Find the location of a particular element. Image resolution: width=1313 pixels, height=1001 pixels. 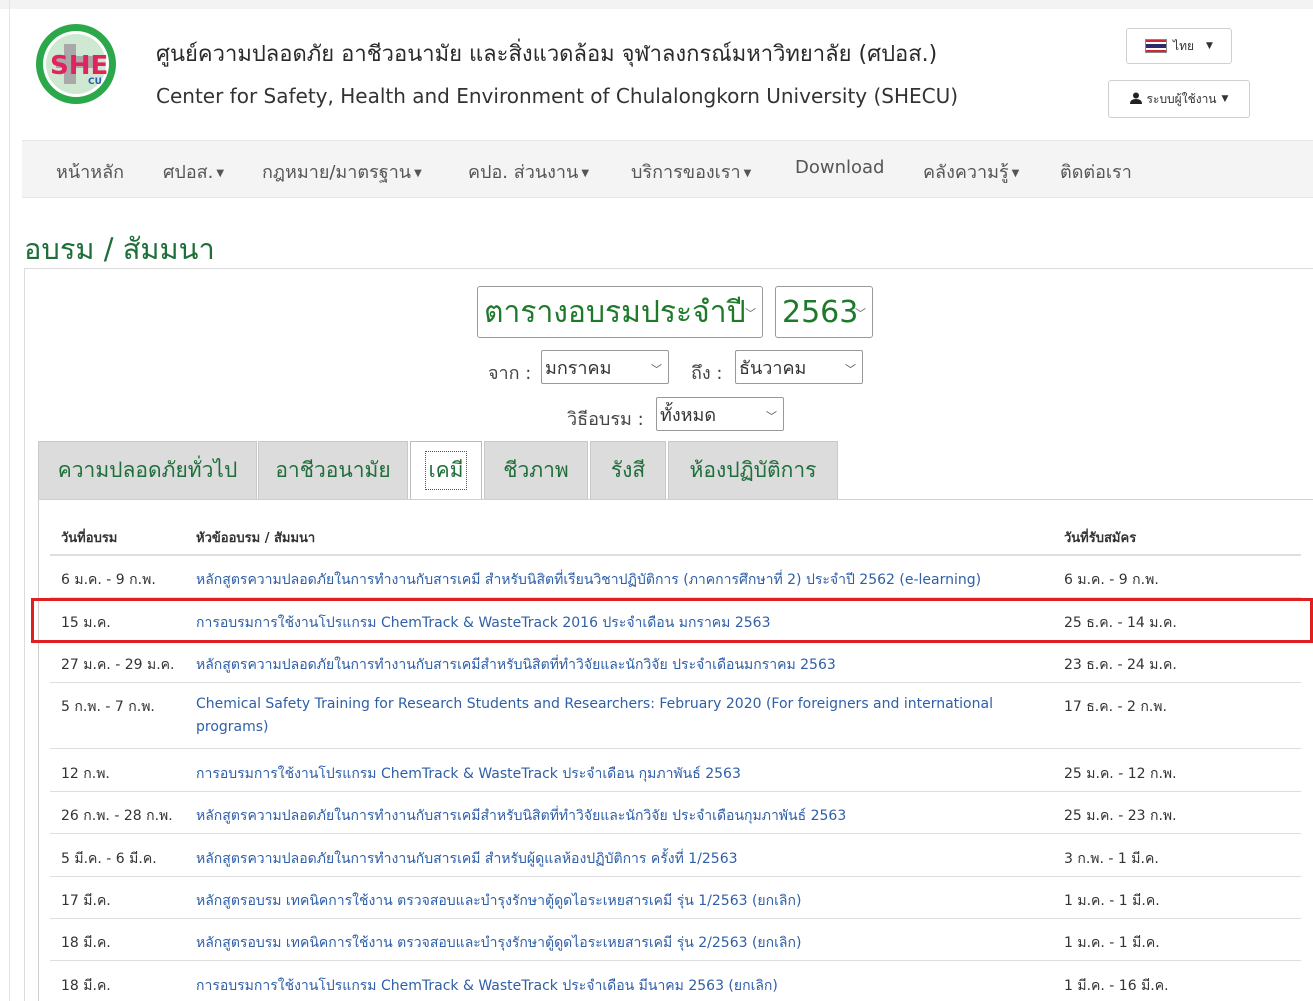

tab-biological: ชีวภาพ is located at coordinates (536, 470).